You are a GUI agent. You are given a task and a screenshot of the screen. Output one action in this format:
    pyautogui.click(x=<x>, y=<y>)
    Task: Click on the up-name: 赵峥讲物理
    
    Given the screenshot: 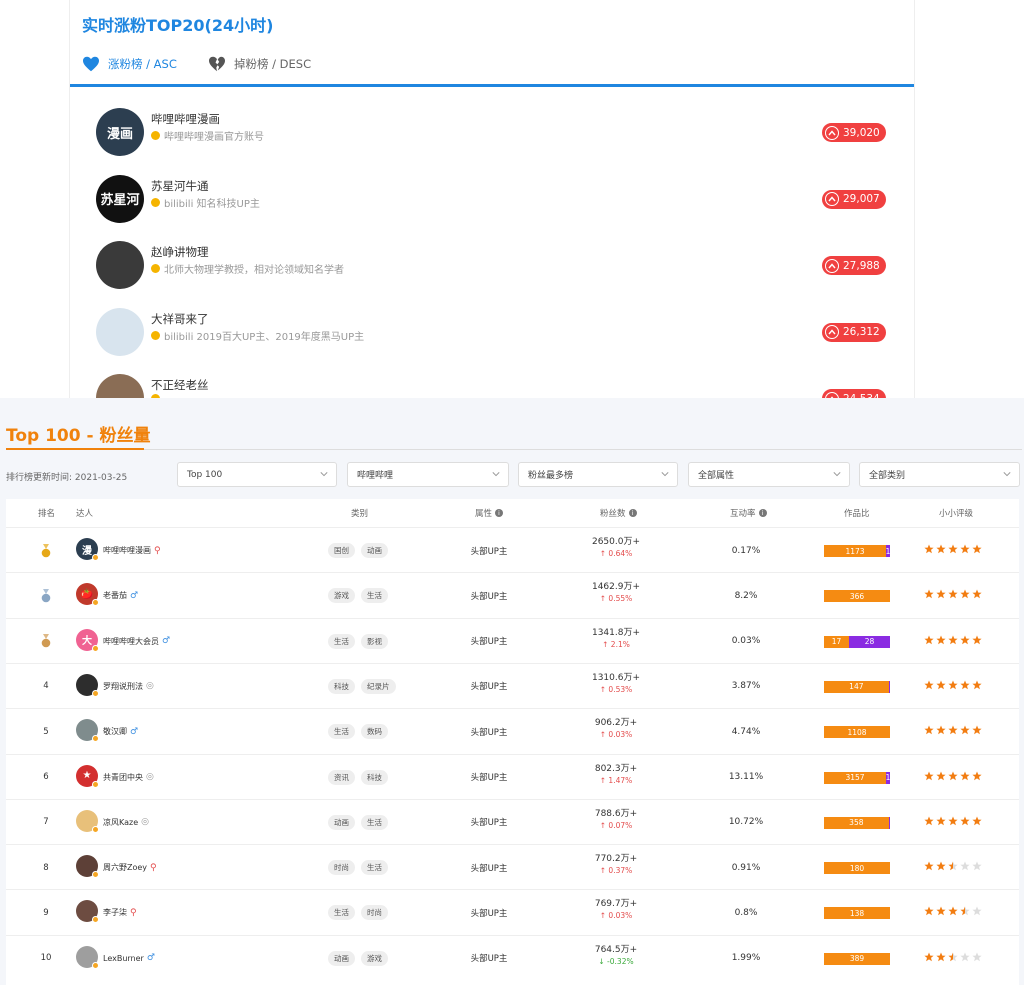 What is the action you would take?
    pyautogui.click(x=180, y=252)
    